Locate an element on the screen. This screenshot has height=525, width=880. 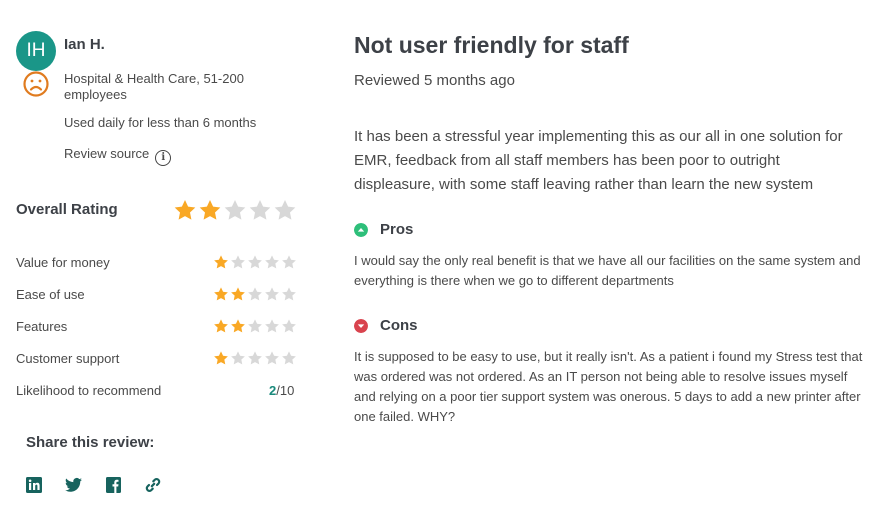
cons-heading: Cons is located at coordinates (386, 325).